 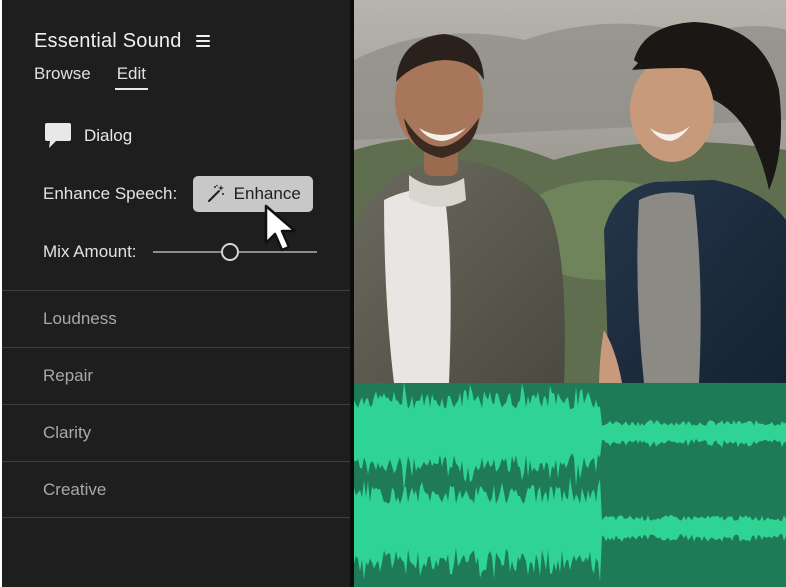 What do you see at coordinates (67, 432) in the screenshot?
I see `section-label: Clarity` at bounding box center [67, 432].